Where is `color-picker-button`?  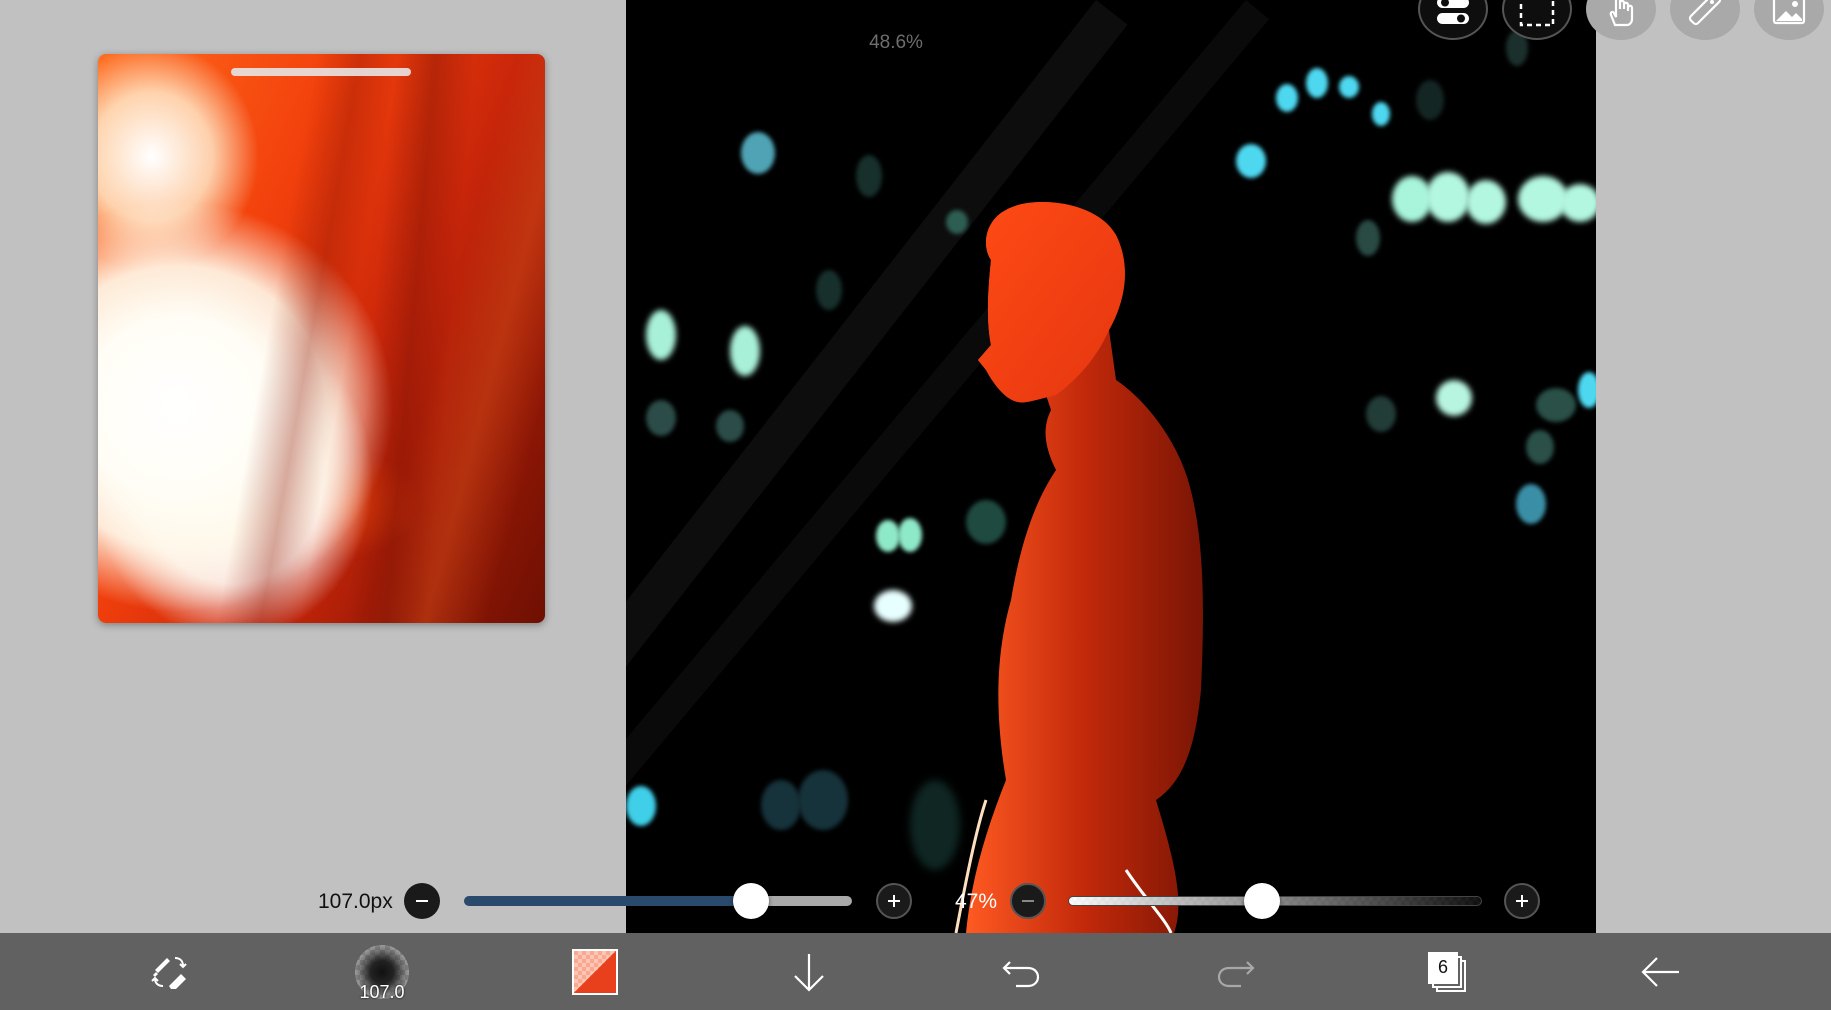
color-picker-button is located at coordinates (595, 971).